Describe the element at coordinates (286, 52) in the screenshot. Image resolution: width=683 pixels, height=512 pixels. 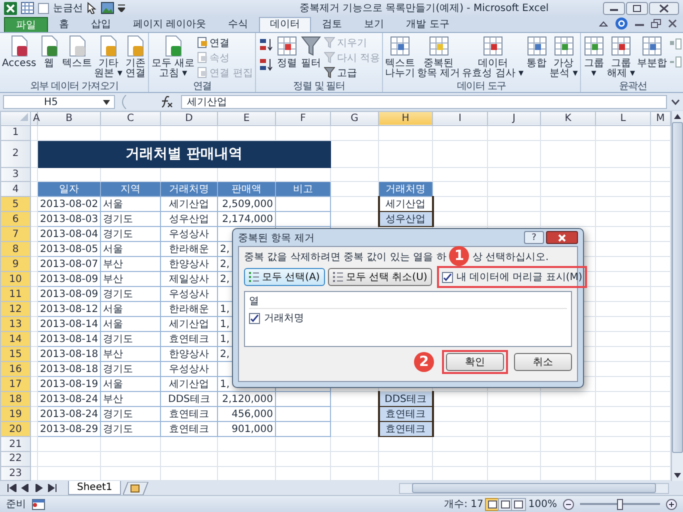
I see `ribbon-button: 정렬` at that location.